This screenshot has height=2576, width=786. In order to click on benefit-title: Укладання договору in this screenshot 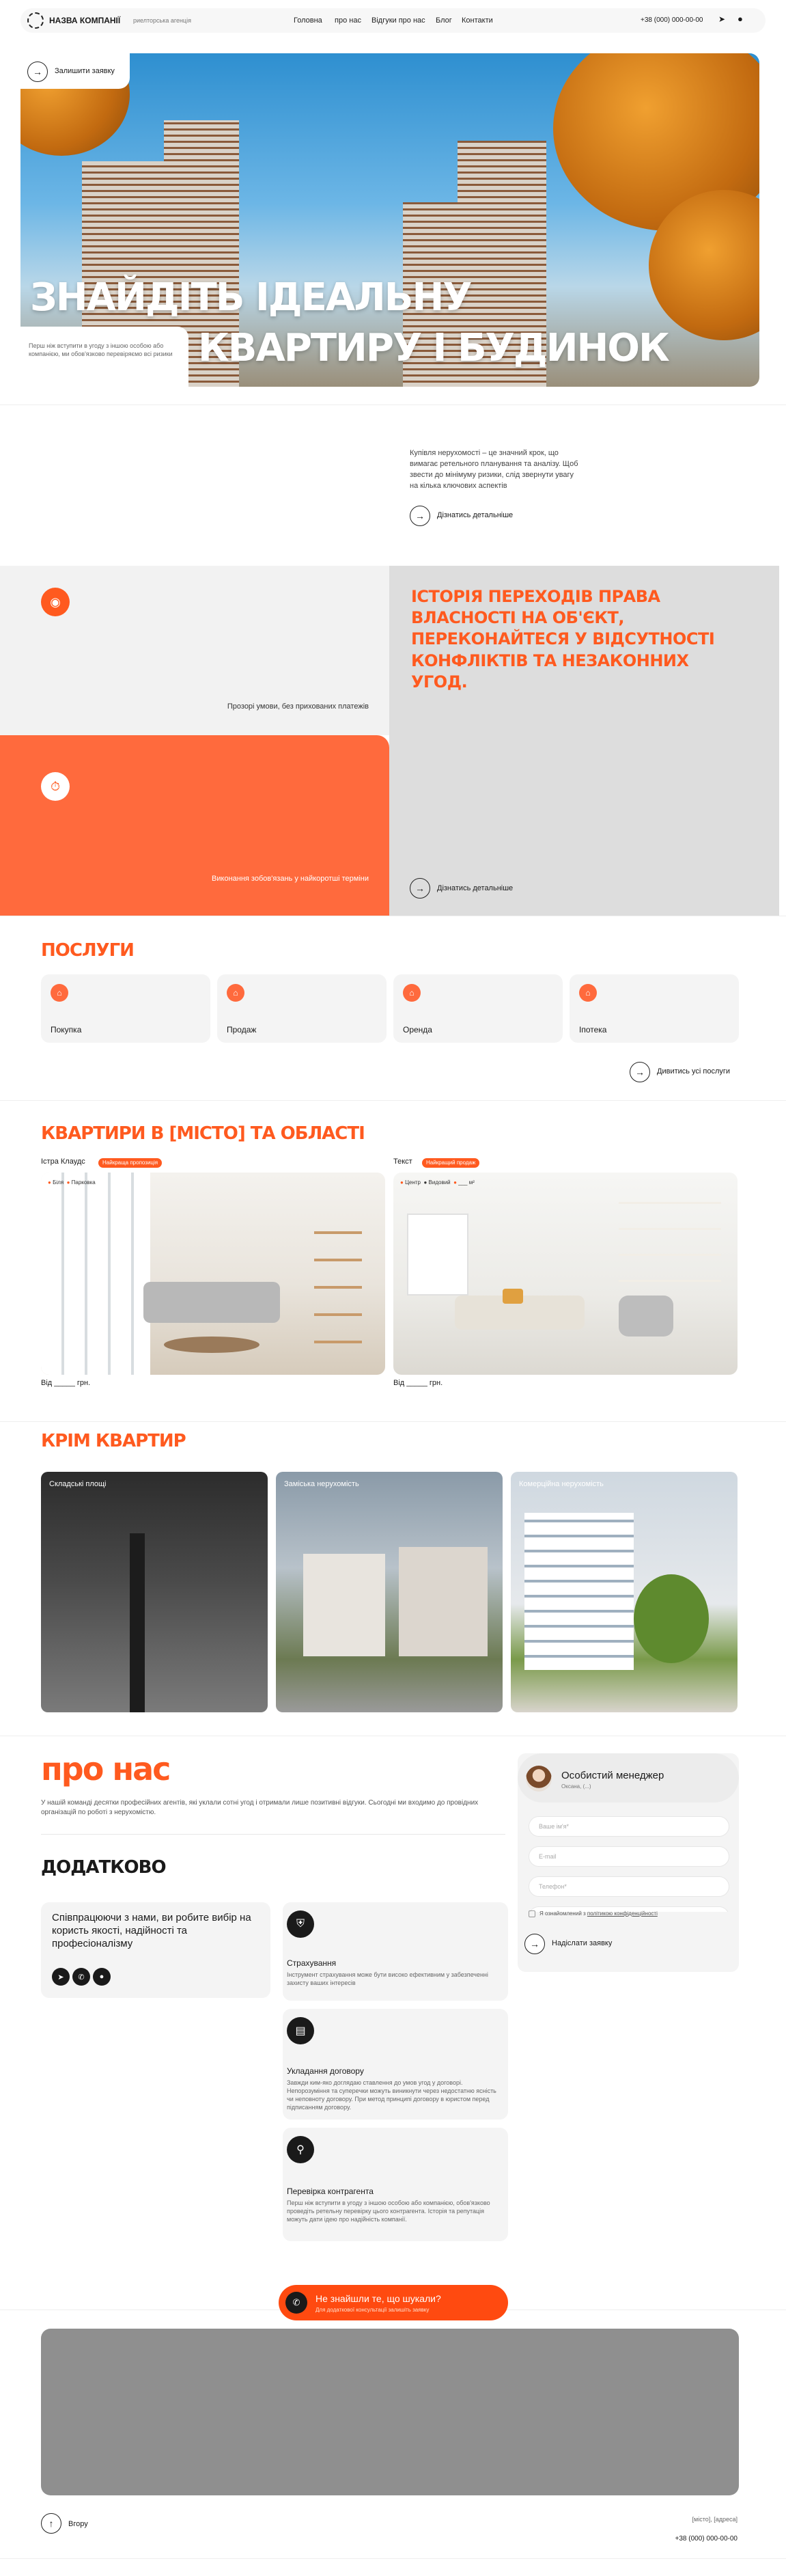, I will do `click(326, 2071)`.